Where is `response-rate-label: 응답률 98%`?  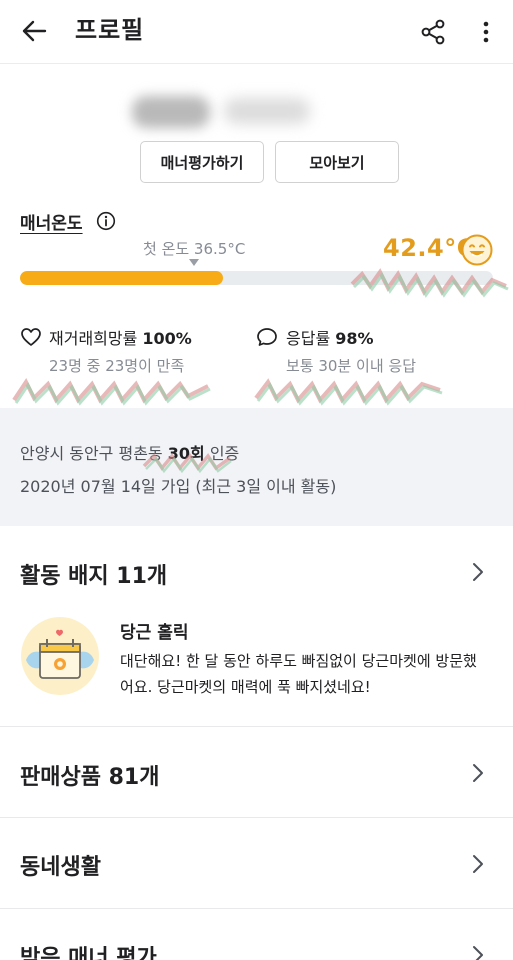 response-rate-label: 응답률 98% is located at coordinates (330, 338).